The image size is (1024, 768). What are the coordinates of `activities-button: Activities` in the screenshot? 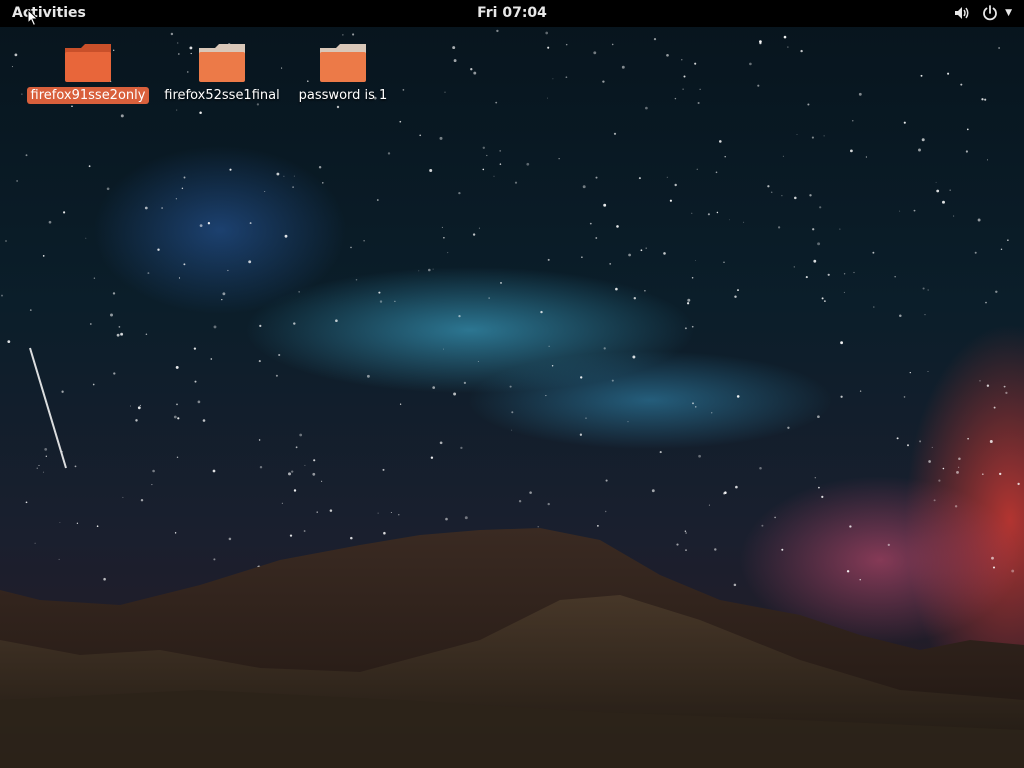 It's located at (49, 13).